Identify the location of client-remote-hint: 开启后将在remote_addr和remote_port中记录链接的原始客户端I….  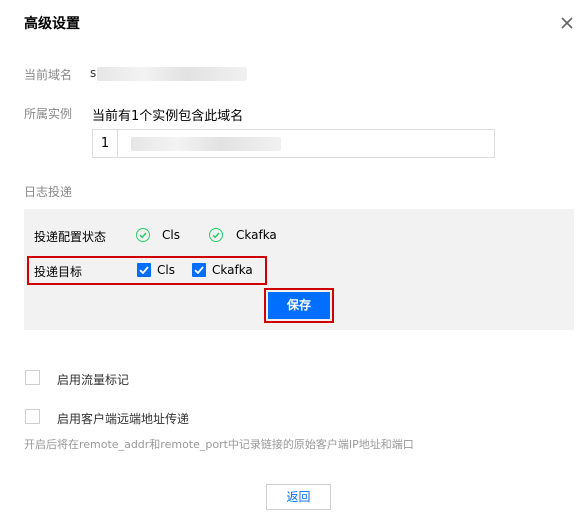
(219, 444).